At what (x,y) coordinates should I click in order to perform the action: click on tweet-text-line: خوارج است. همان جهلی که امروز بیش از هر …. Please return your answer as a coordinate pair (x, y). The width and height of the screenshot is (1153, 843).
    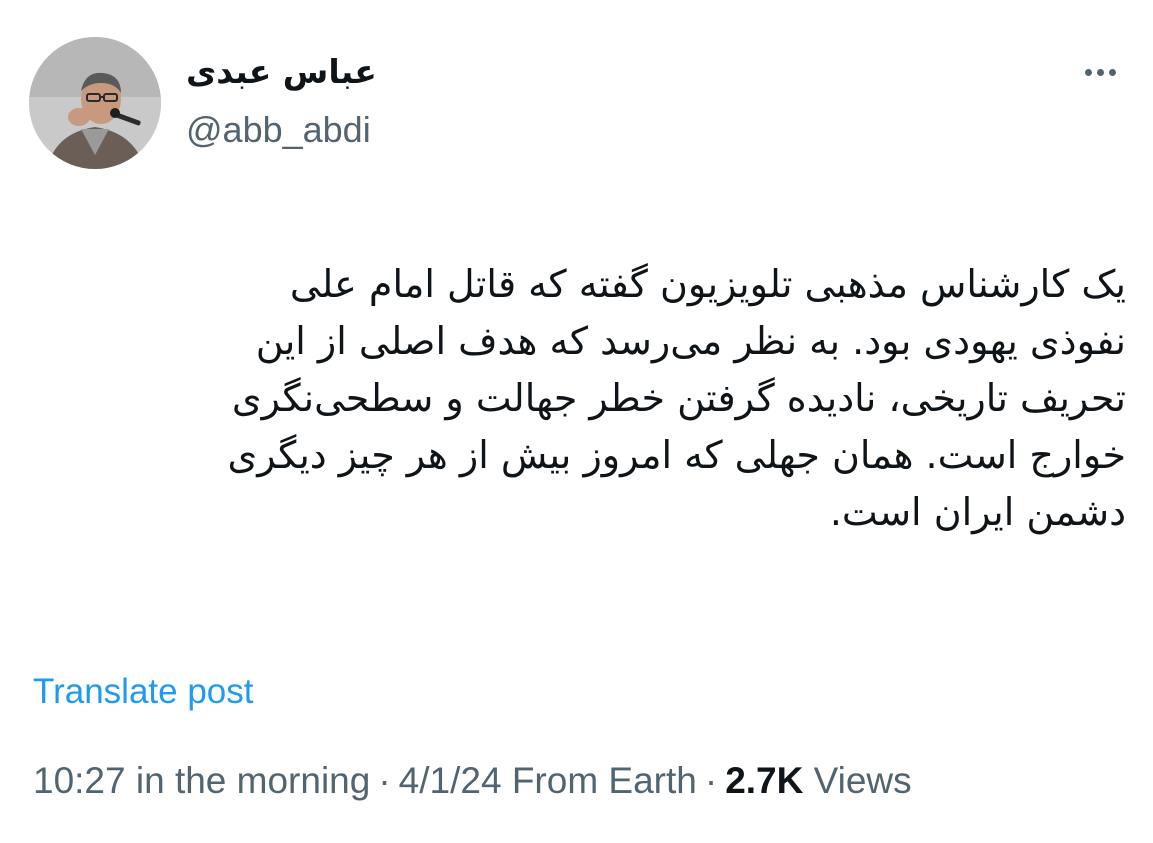
    Looking at the image, I should click on (676, 455).